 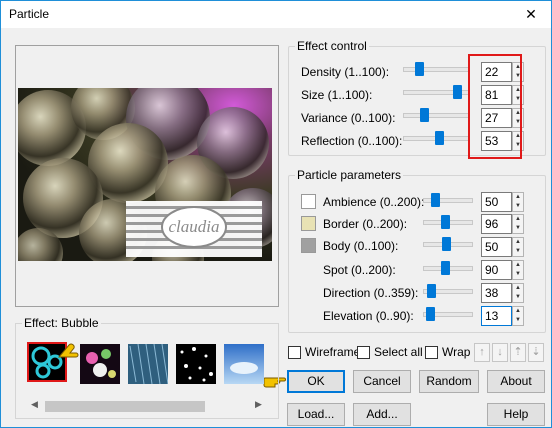 What do you see at coordinates (194, 226) in the screenshot?
I see `watermark-text: claudia` at bounding box center [194, 226].